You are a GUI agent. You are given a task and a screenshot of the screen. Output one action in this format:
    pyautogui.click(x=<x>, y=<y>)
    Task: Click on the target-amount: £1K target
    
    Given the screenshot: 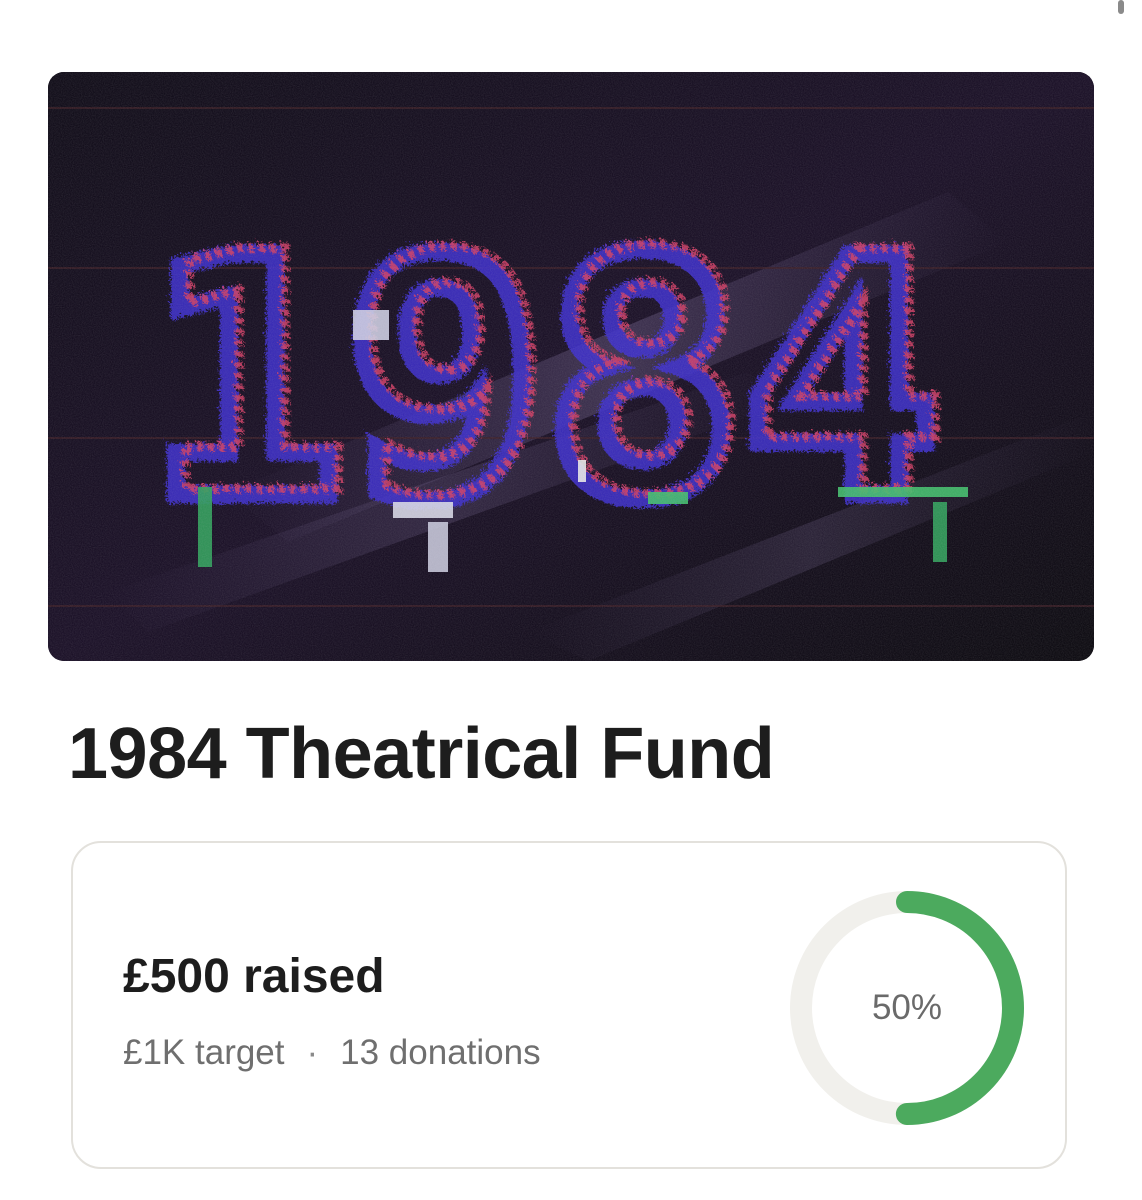 What is the action you would take?
    pyautogui.click(x=204, y=1052)
    